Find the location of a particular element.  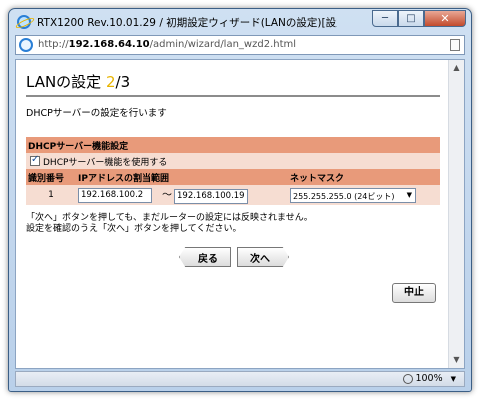

step-total: /3 is located at coordinates (123, 82).